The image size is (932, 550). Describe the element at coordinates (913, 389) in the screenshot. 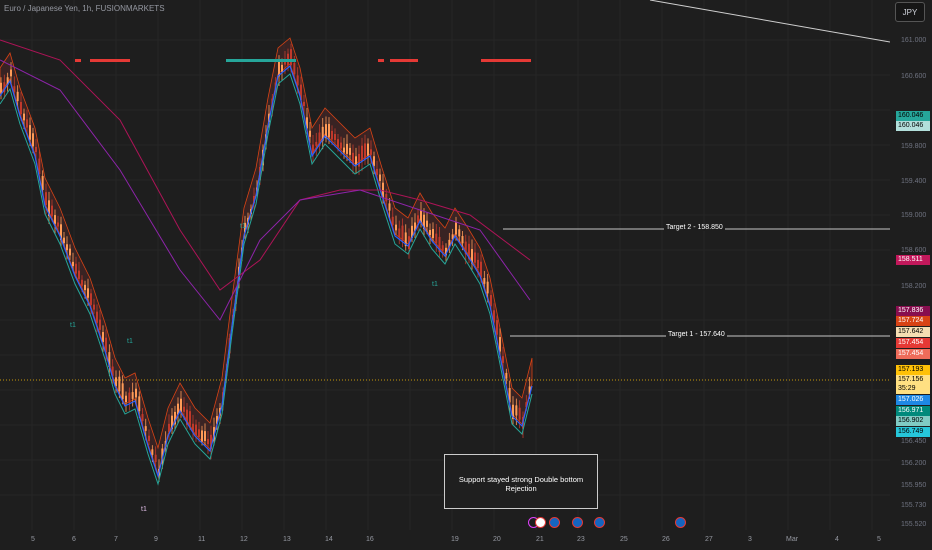

I see `price-tag: 35:29` at that location.